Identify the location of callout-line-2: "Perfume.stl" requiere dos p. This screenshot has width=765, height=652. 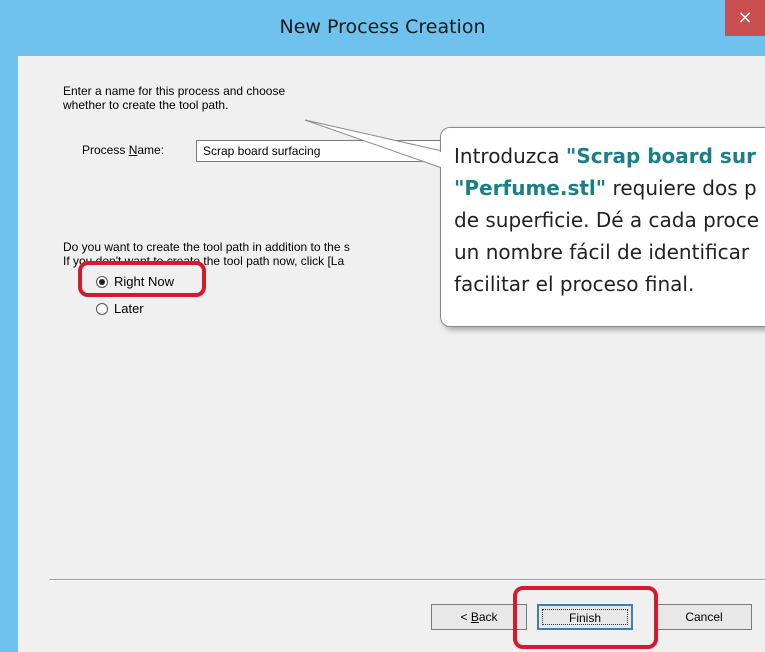
(605, 188).